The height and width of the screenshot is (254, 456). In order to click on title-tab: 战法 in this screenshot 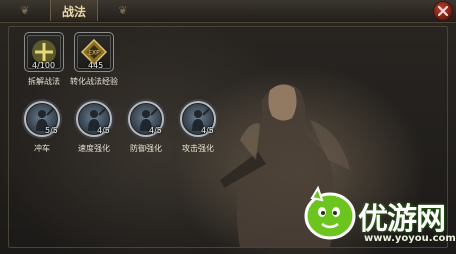, I will do `click(74, 10)`.